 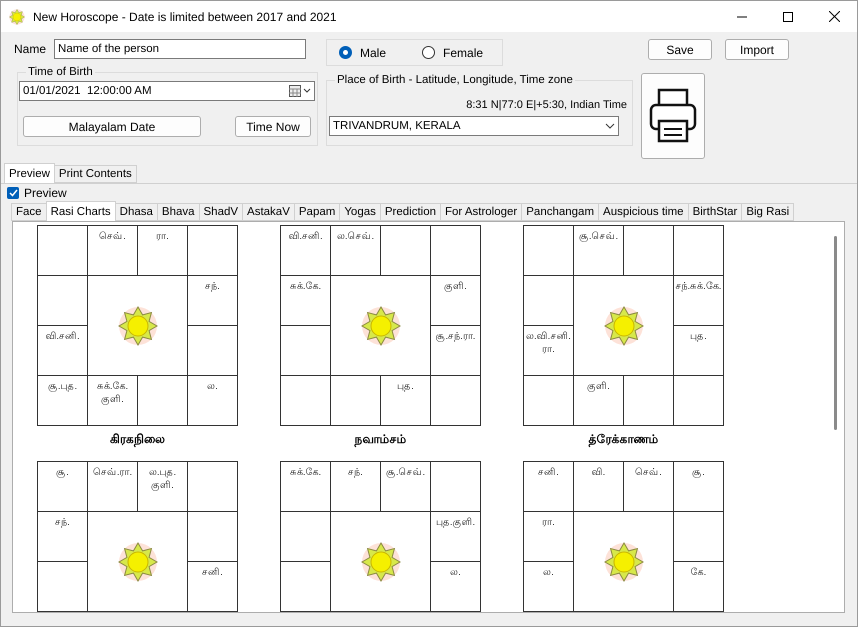 What do you see at coordinates (62, 400) in the screenshot?
I see `chart-cell: சூ.புத.` at bounding box center [62, 400].